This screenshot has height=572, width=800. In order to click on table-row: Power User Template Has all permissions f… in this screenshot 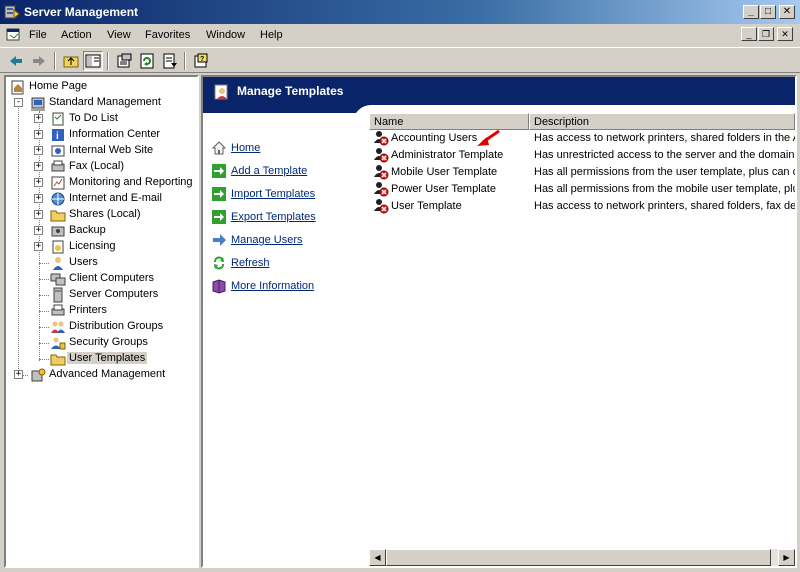, I will do `click(582, 189)`.